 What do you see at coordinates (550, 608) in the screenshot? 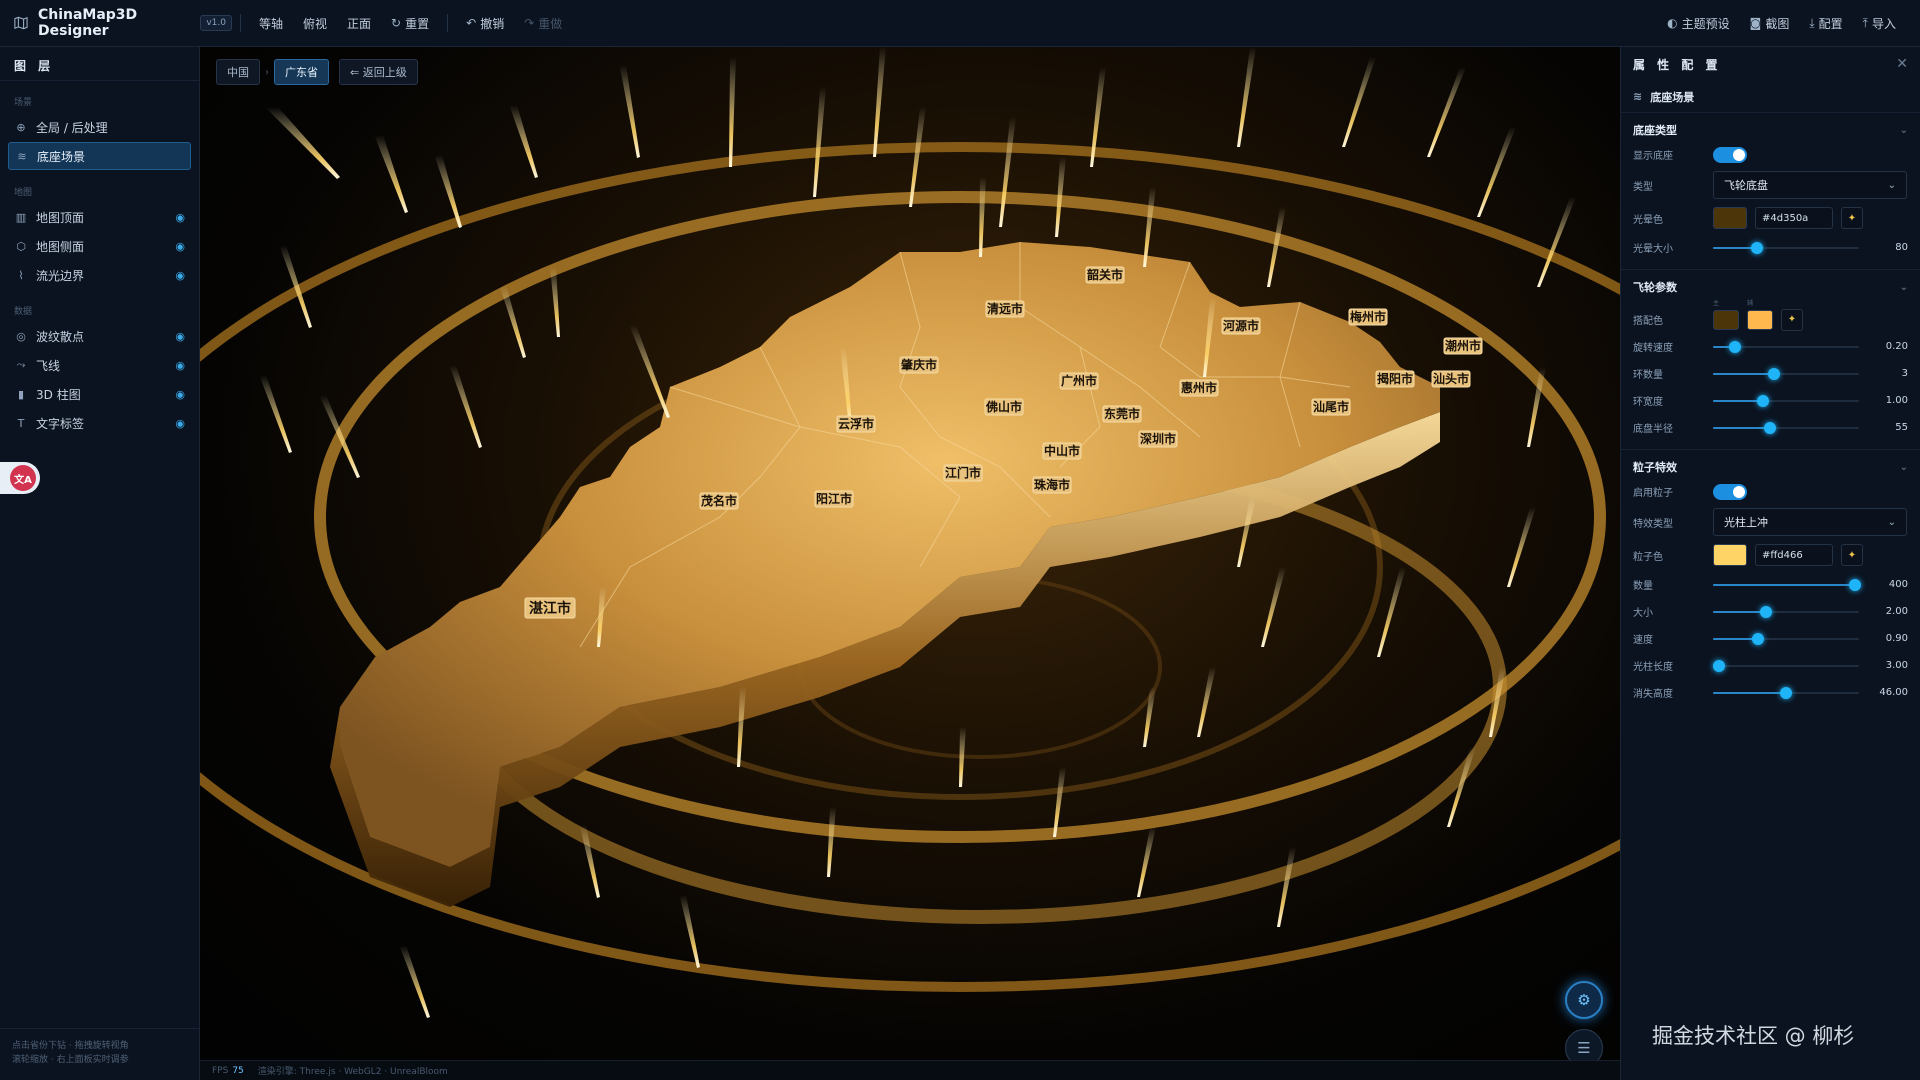
I see `city-label-zhanjiang: 湛江市` at bounding box center [550, 608].